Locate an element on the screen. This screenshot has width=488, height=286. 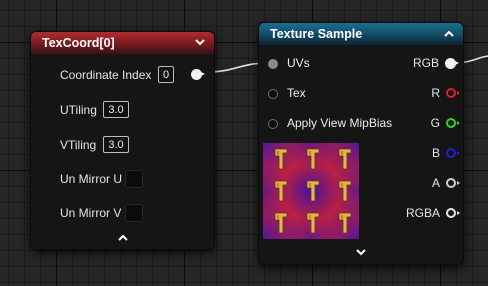
texcoord-output-pin is located at coordinates (198, 74).